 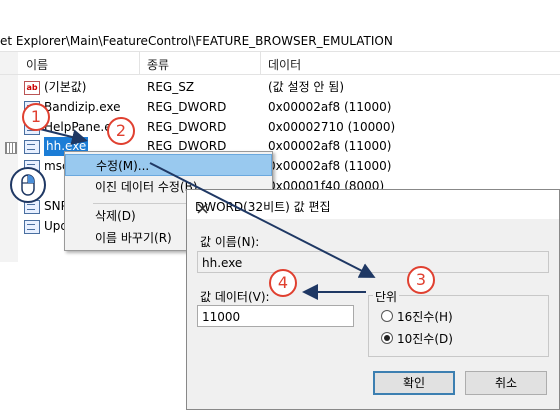 What do you see at coordinates (61, 136) in the screenshot?
I see `arrow-row-to-menu` at bounding box center [61, 136].